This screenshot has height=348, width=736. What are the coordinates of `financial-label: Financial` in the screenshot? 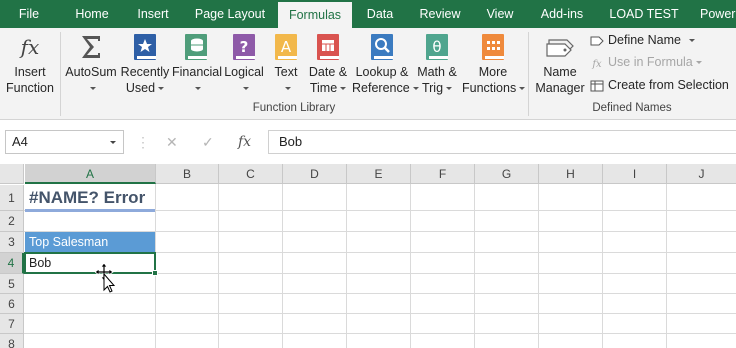 It's located at (197, 72).